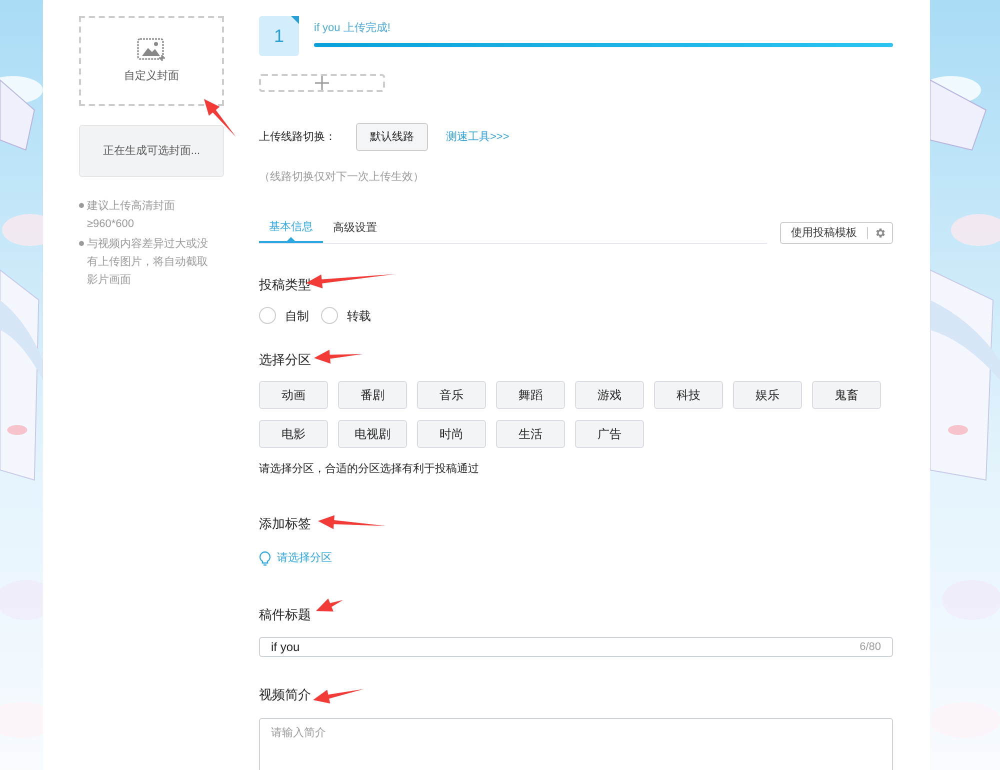  What do you see at coordinates (530, 395) in the screenshot?
I see `category-button: 舞蹈` at bounding box center [530, 395].